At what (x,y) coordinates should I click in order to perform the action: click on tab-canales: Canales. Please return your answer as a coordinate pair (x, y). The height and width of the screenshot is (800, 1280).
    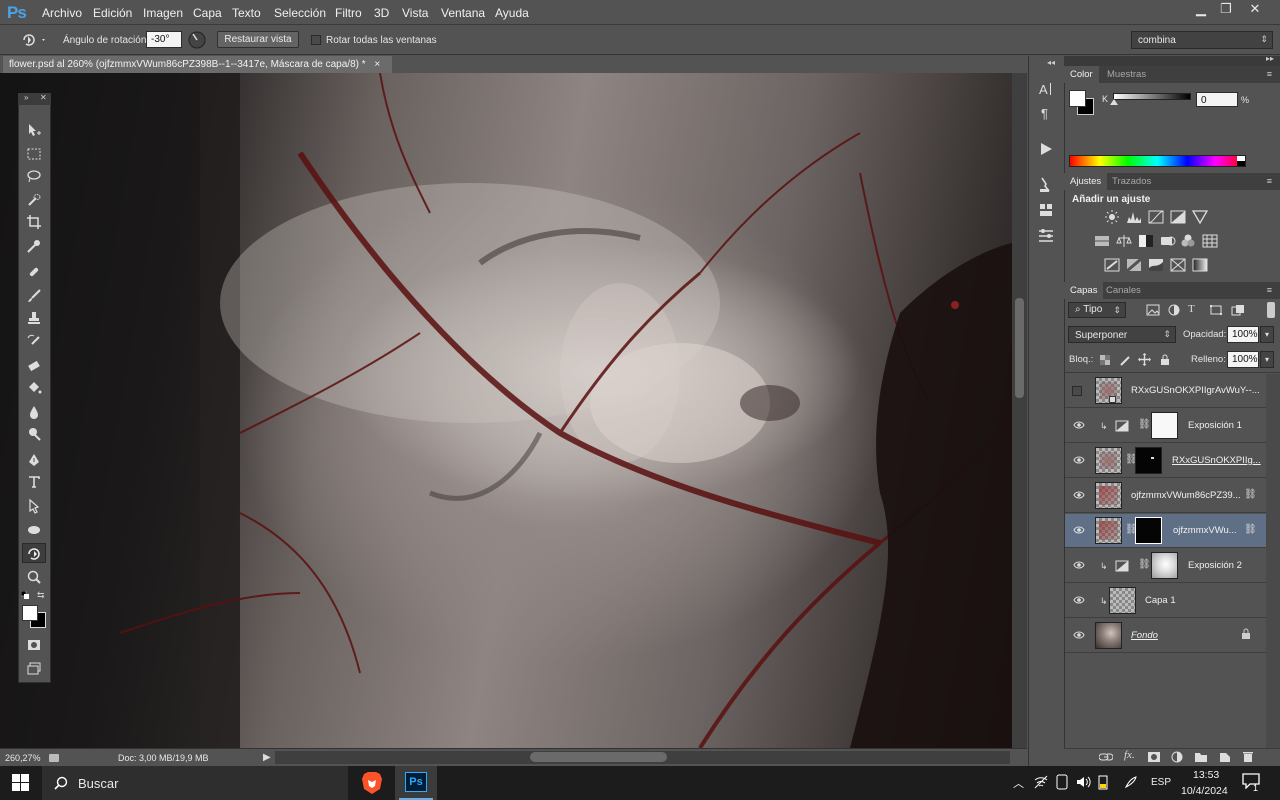
    Looking at the image, I should click on (1123, 290).